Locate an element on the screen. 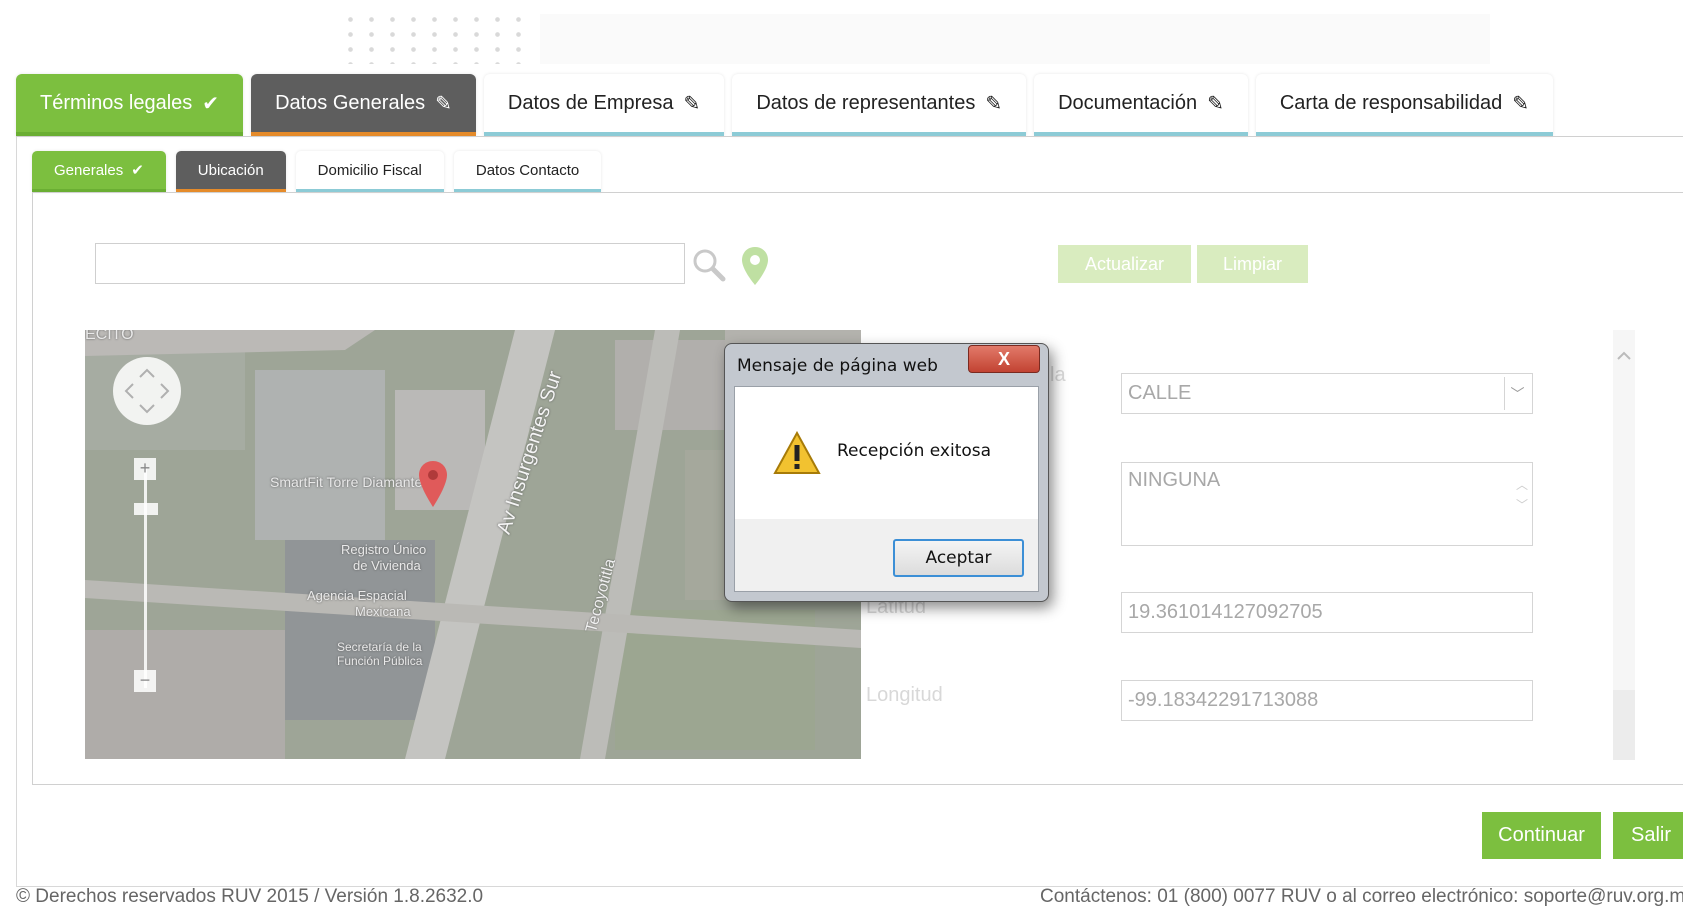 The width and height of the screenshot is (1683, 908). pan-arrows-icon is located at coordinates (147, 391).